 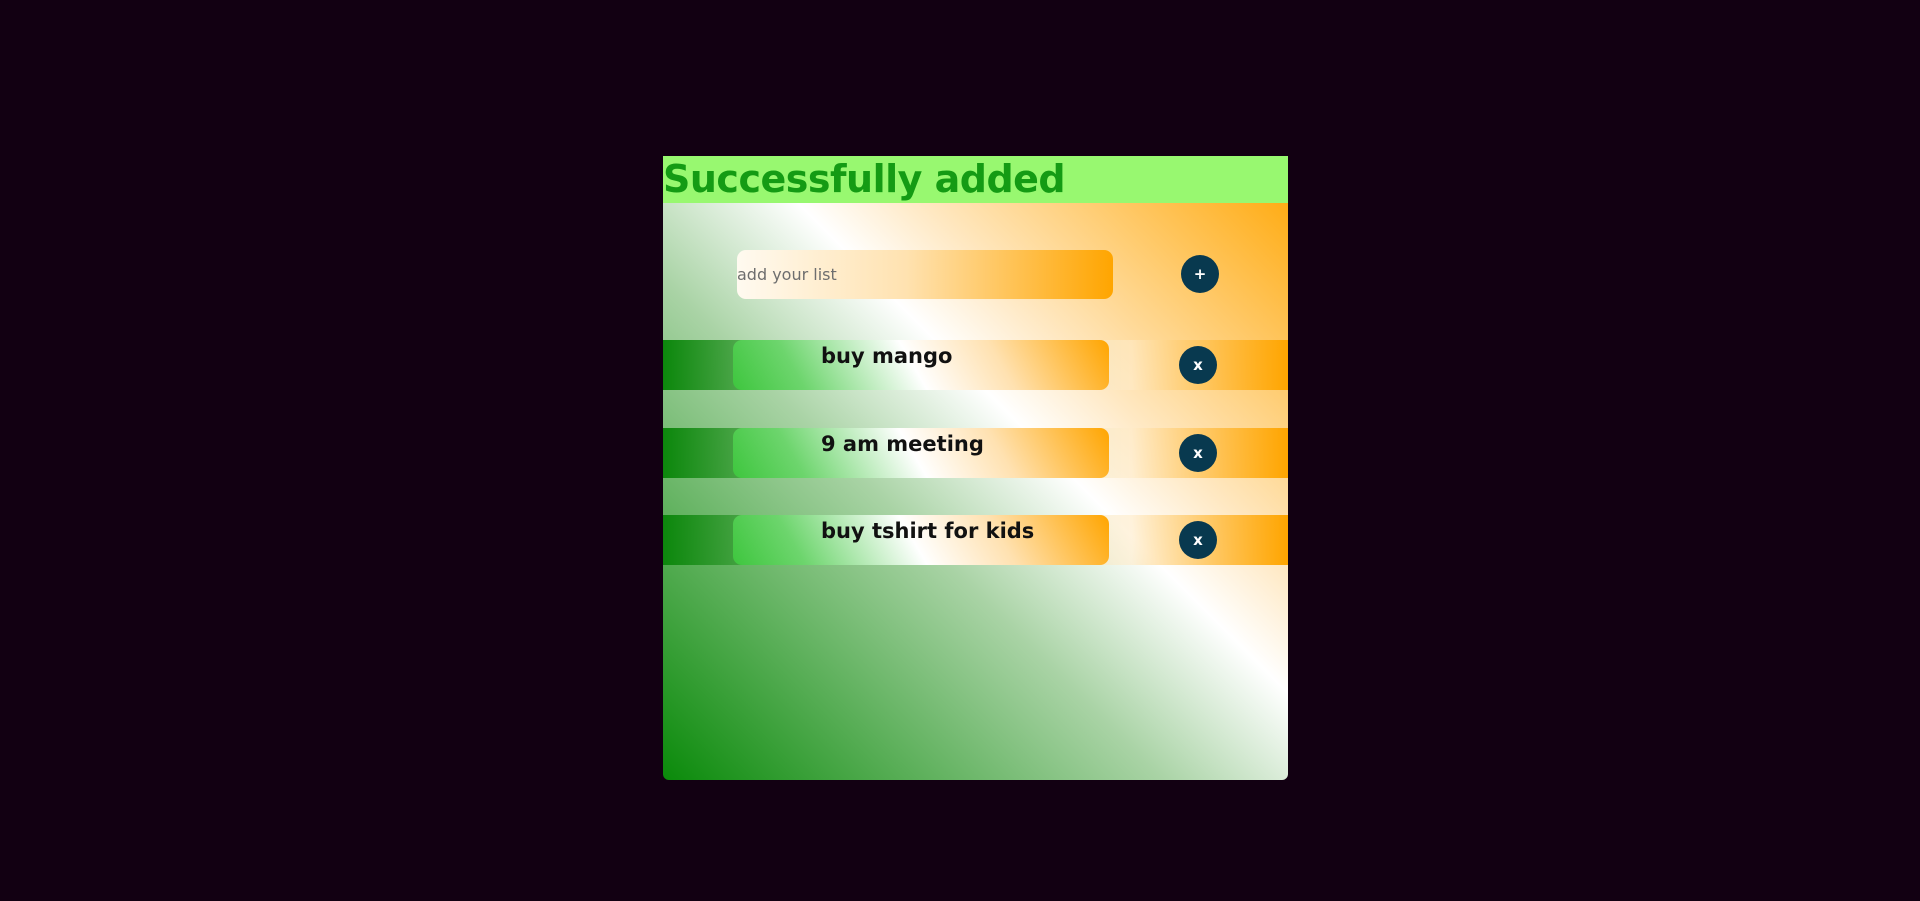 I want to click on todo-item: buy mango x, so click(x=975, y=365).